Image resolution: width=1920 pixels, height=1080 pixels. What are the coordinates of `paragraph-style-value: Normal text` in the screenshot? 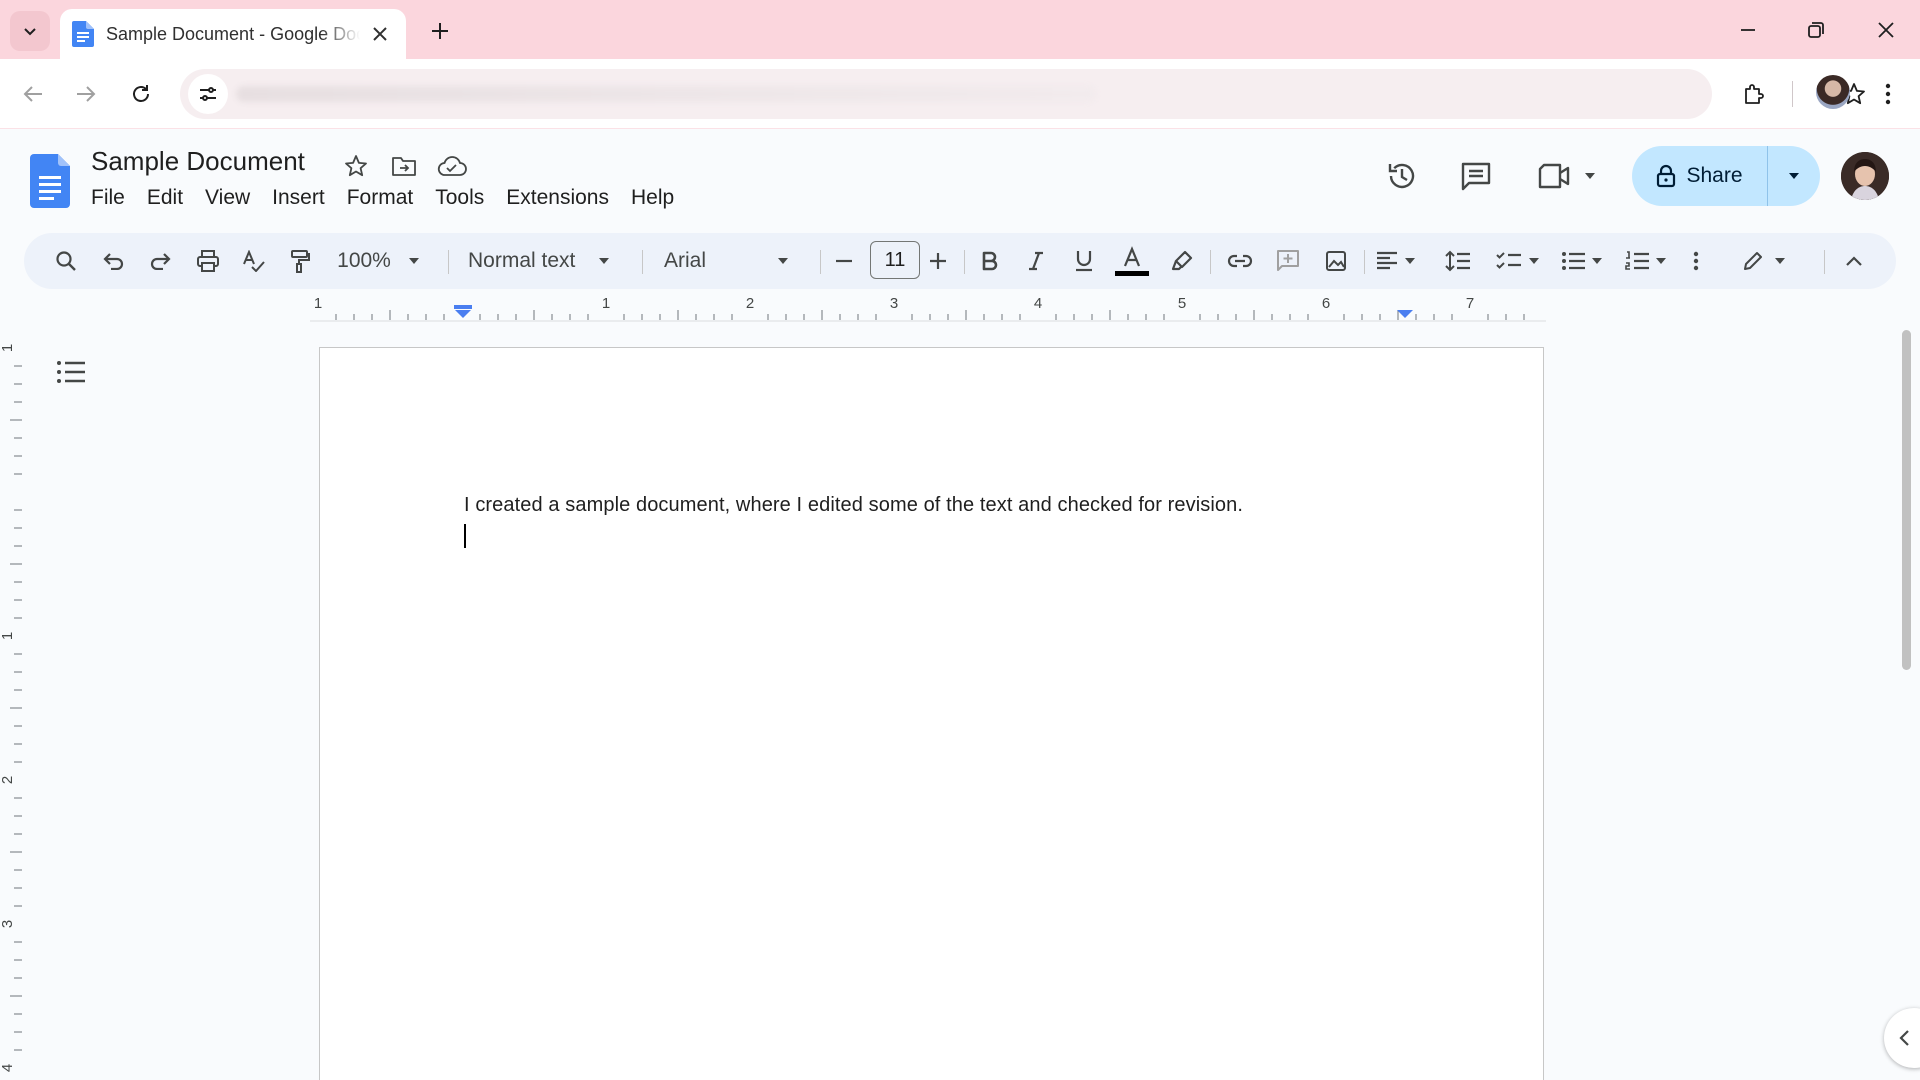 It's located at (522, 260).